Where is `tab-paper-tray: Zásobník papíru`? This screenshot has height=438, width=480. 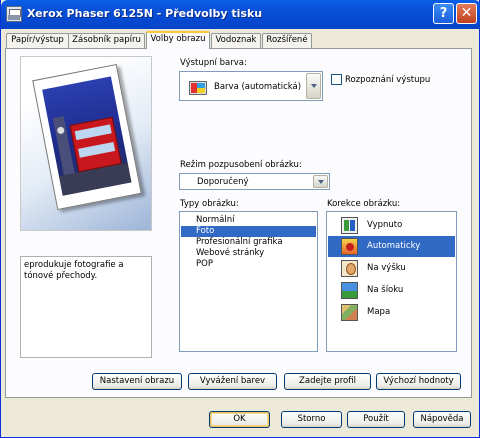
tab-paper-tray: Zásobník papíru is located at coordinates (106, 40).